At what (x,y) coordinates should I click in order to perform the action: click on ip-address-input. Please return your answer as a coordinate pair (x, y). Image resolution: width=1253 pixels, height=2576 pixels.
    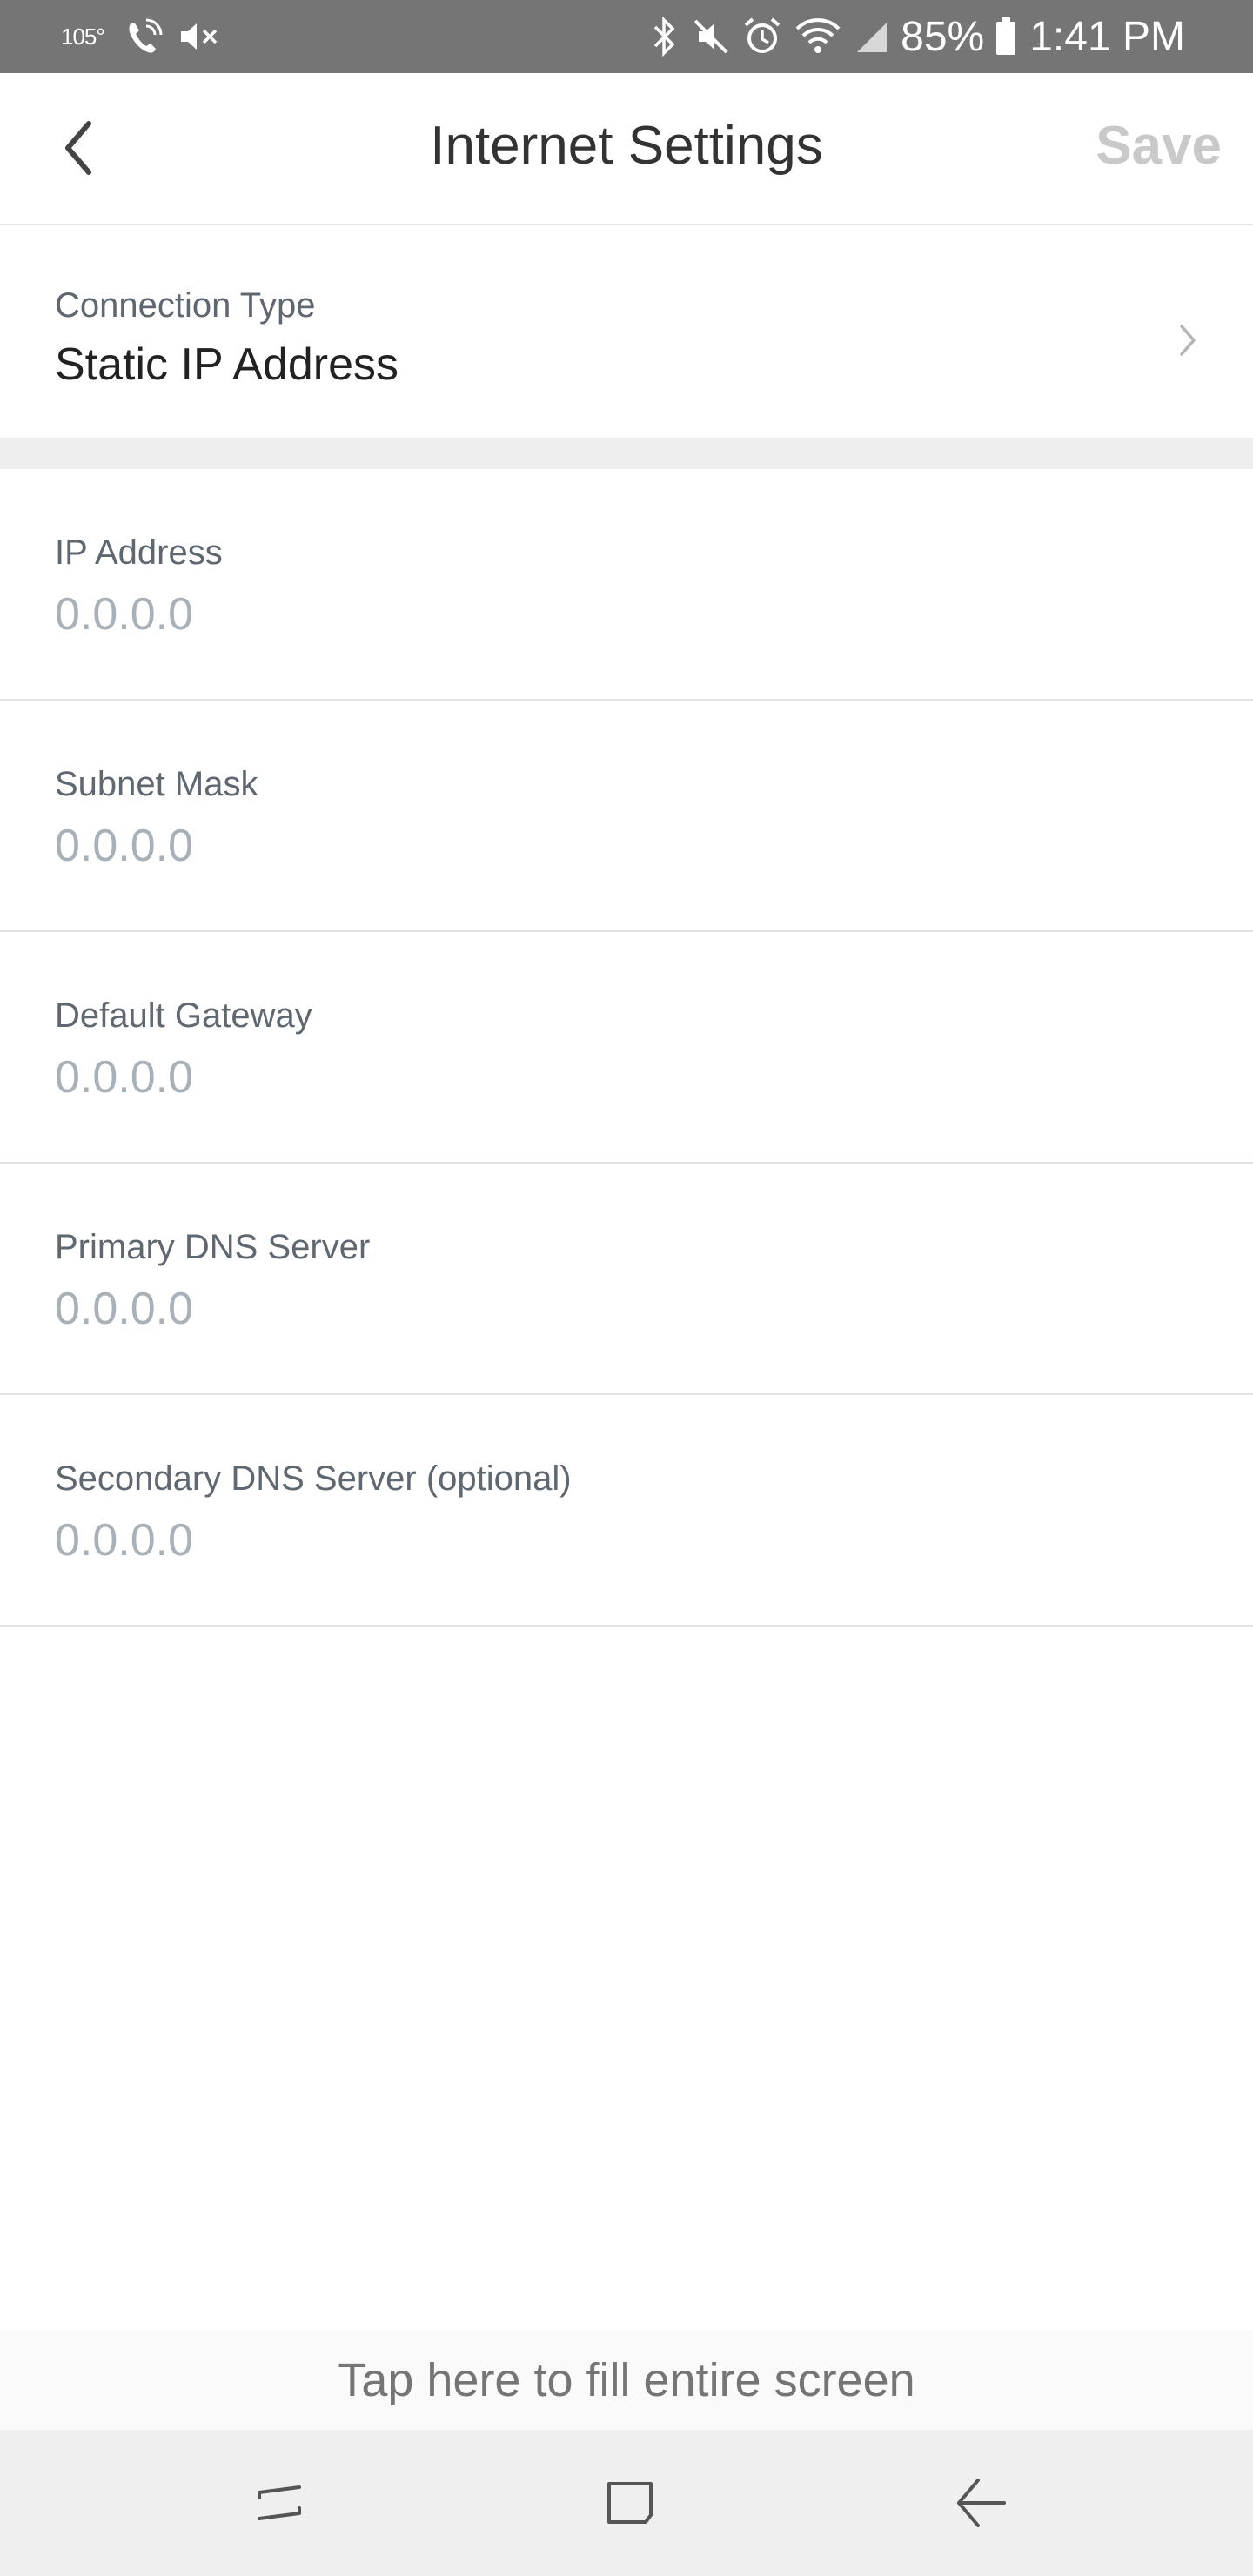
    Looking at the image, I should click on (621, 614).